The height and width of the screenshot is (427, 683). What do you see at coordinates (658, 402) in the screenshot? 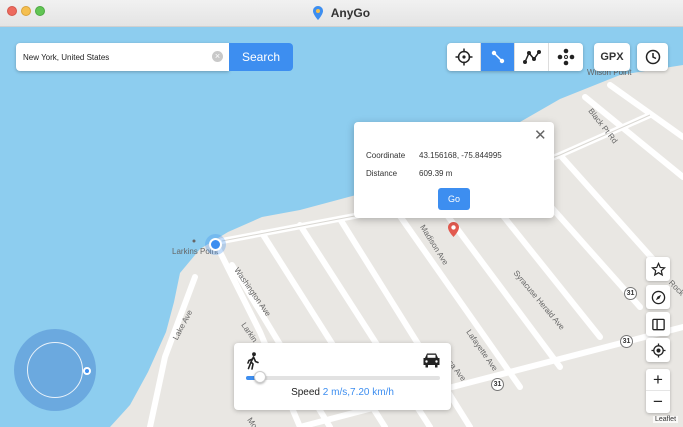
I see `zoom-out-button: −` at bounding box center [658, 402].